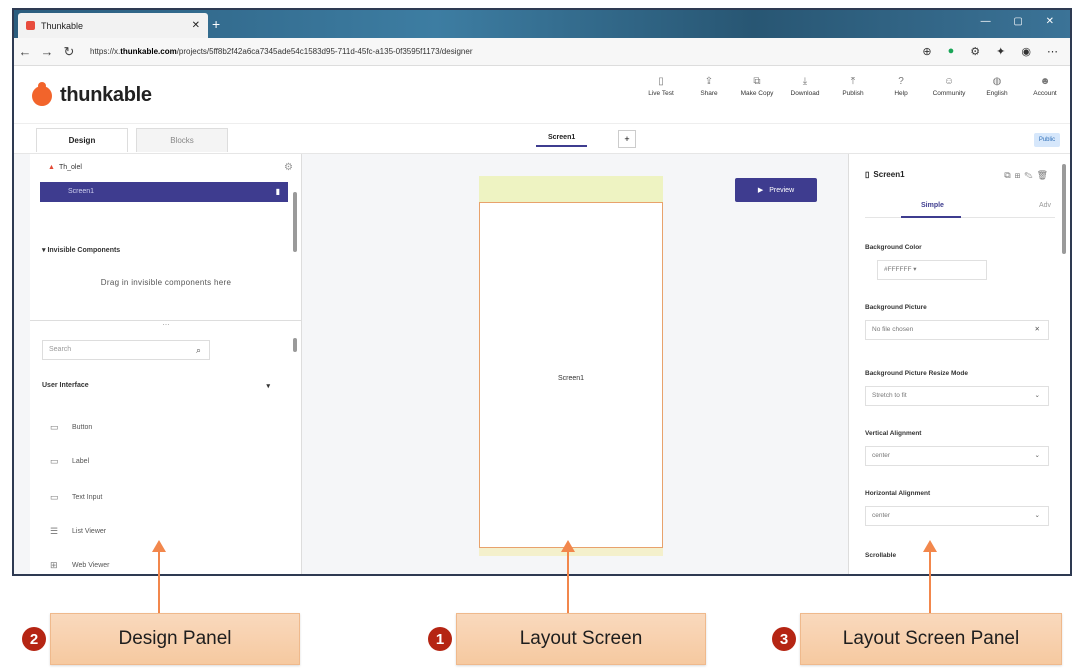  Describe the element at coordinates (62, 25) in the screenshot. I see `browser-tab-title: Thunkable` at that location.